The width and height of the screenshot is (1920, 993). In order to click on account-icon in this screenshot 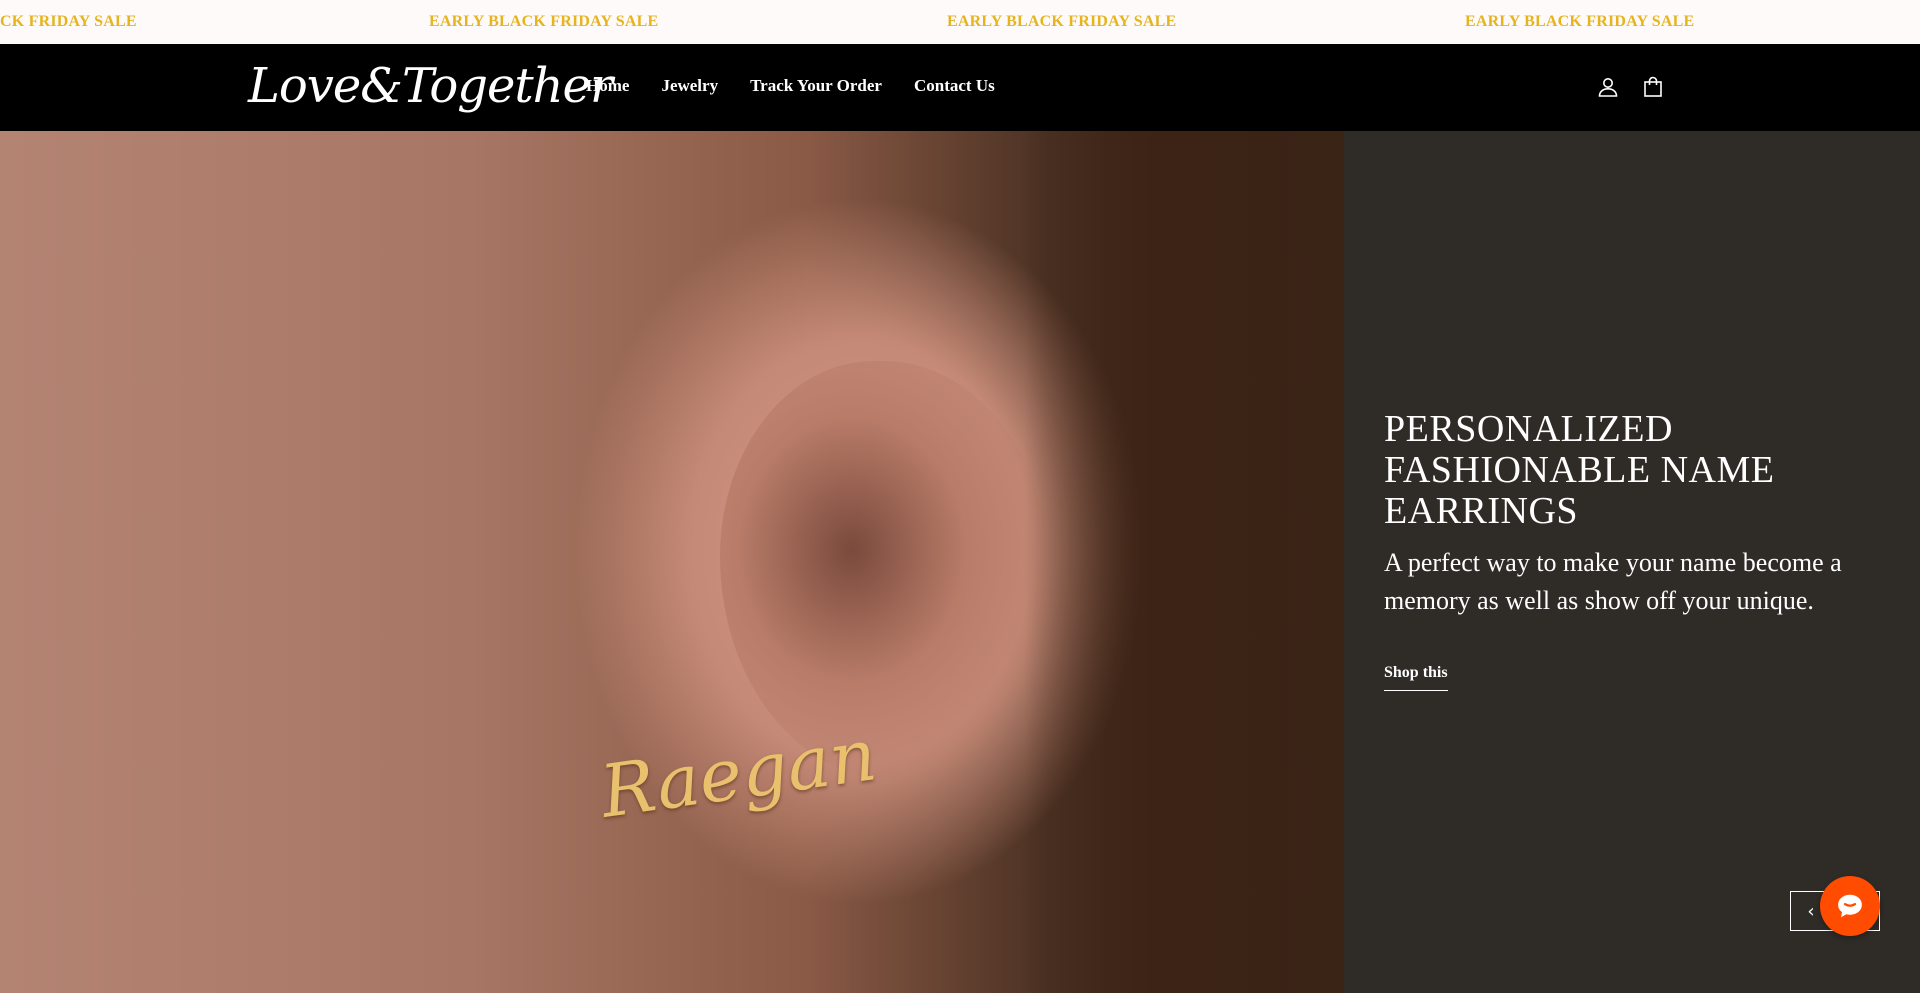, I will do `click(1608, 87)`.